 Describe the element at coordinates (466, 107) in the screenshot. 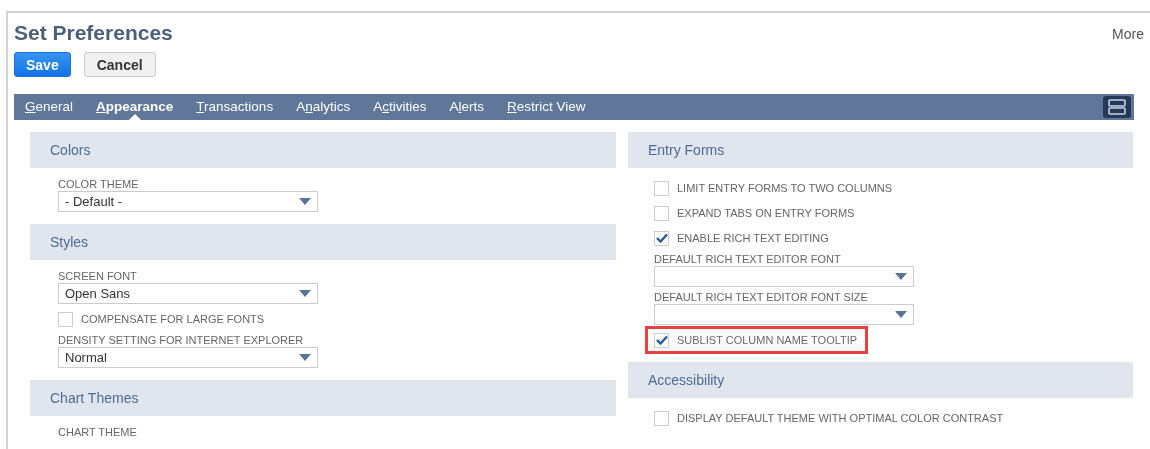

I see `tab: Alerts` at that location.